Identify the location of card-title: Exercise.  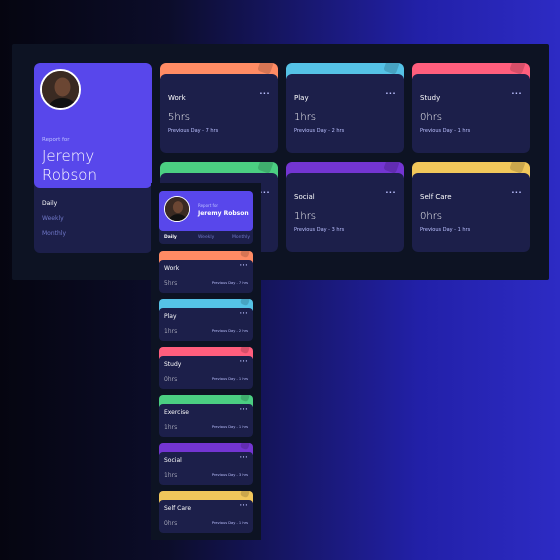
(176, 412).